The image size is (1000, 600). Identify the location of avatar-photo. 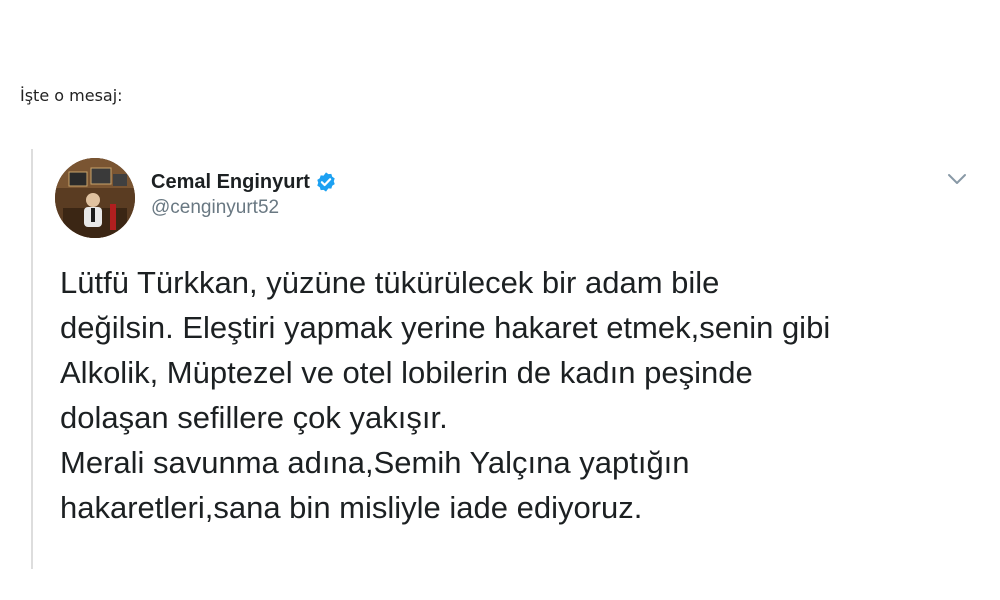
(95, 198).